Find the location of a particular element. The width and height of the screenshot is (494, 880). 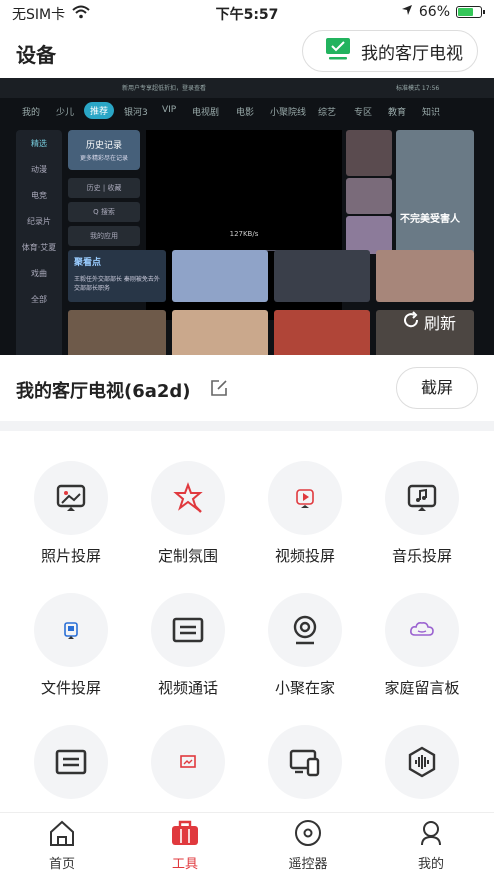

tool-video-cast: 视频投屏 is located at coordinates (305, 513).